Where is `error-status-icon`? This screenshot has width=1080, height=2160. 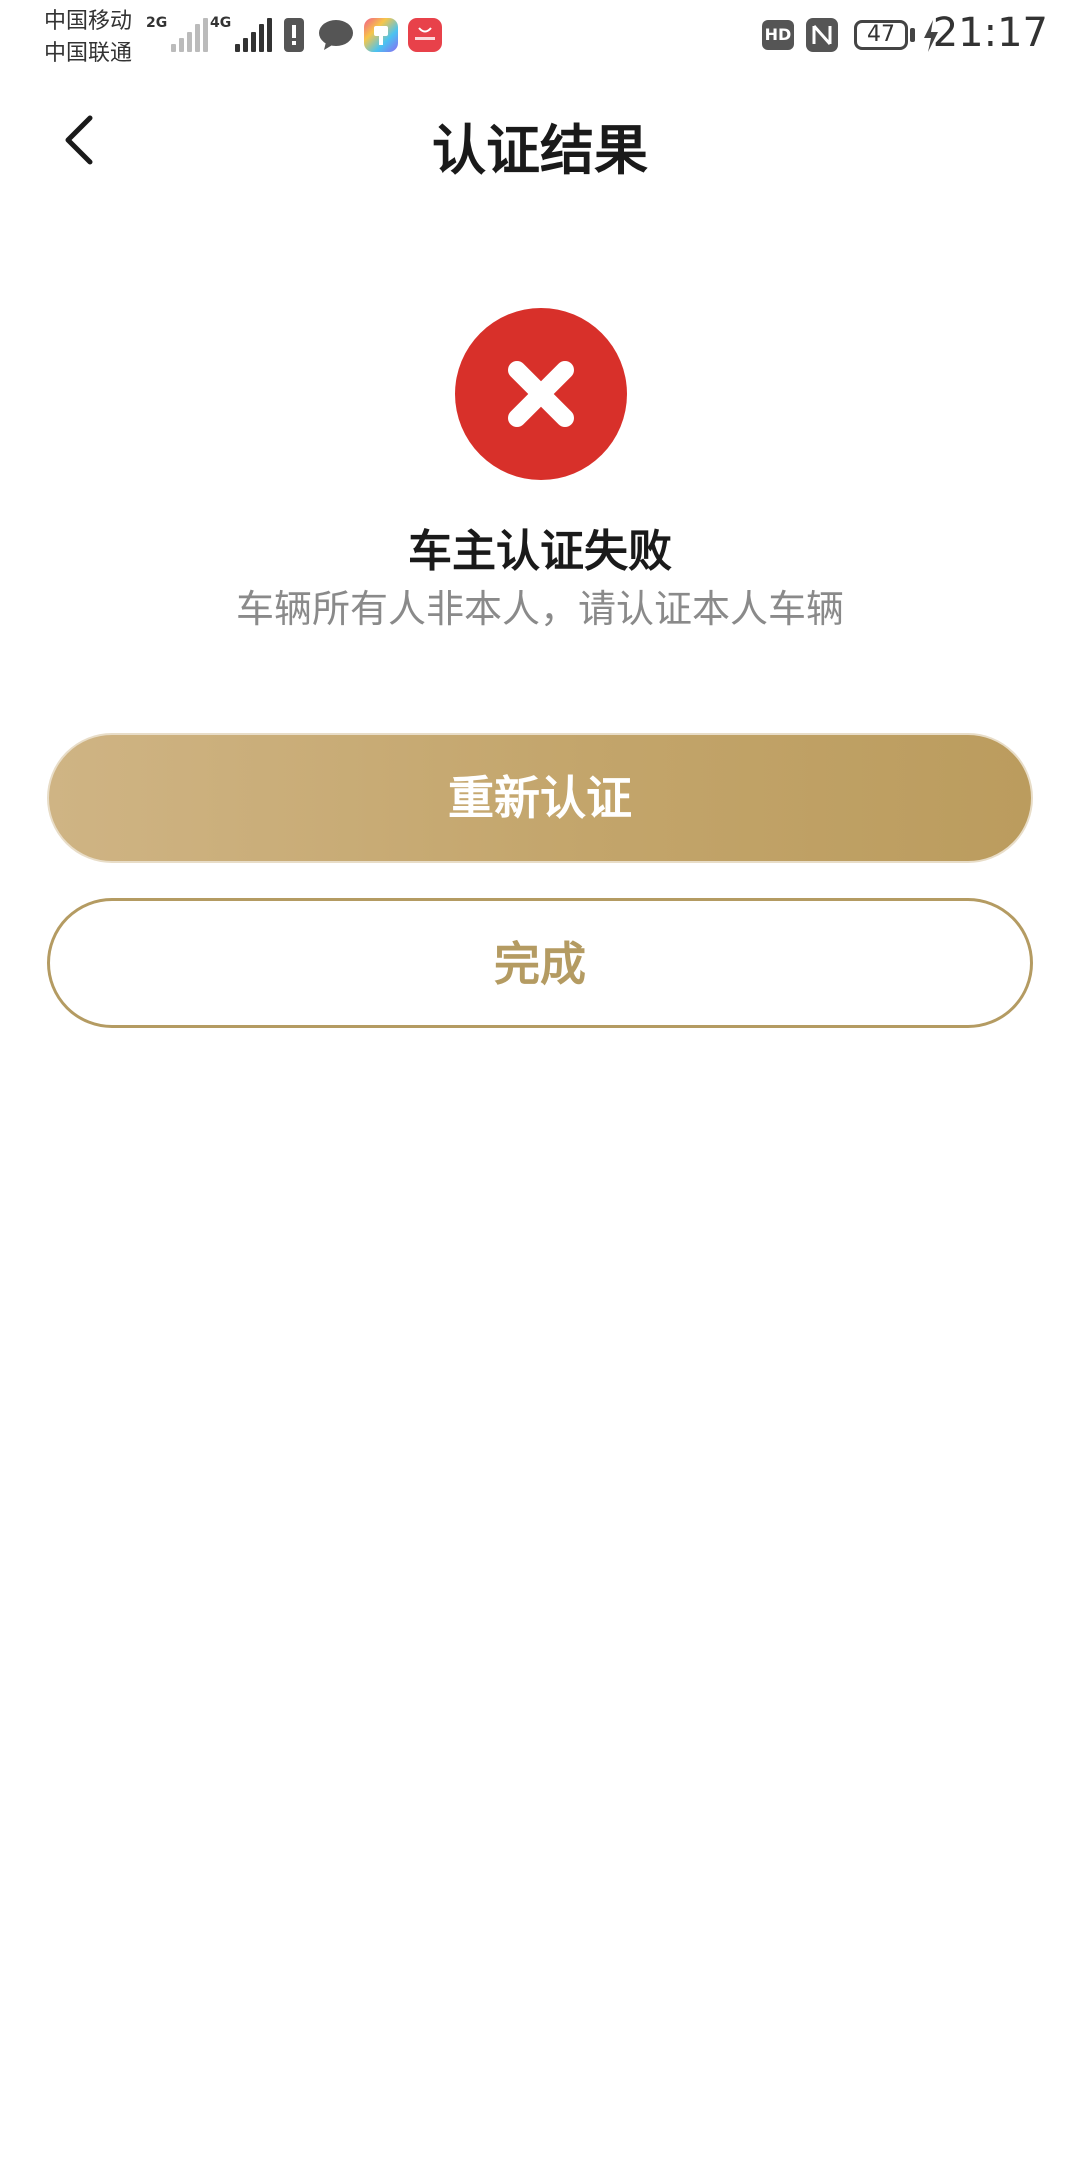
error-status-icon is located at coordinates (541, 394).